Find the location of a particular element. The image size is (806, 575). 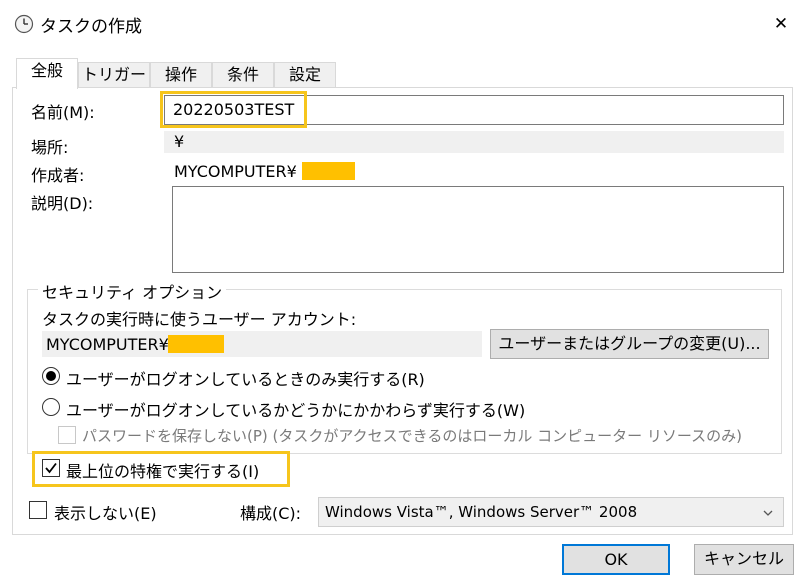

author-redaction is located at coordinates (328, 171).